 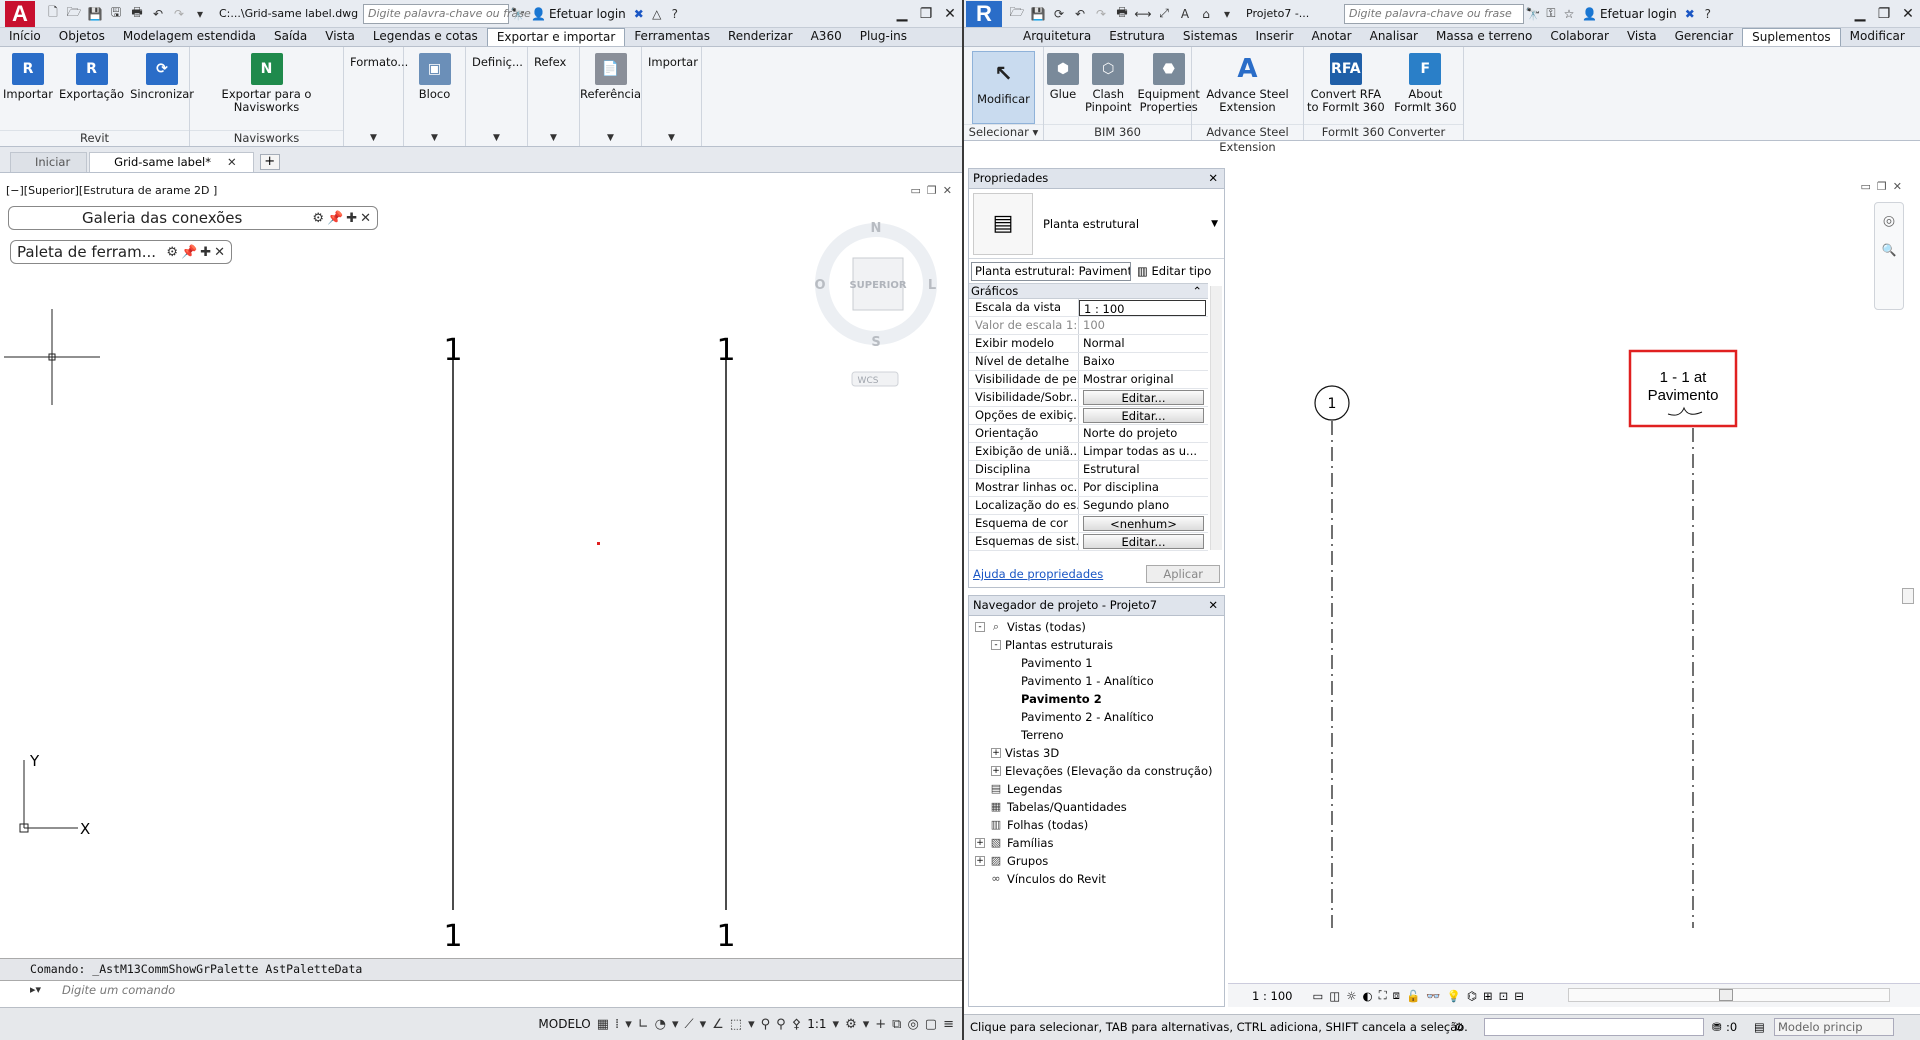 I want to click on horizontal-scrollbar, so click(x=1729, y=995).